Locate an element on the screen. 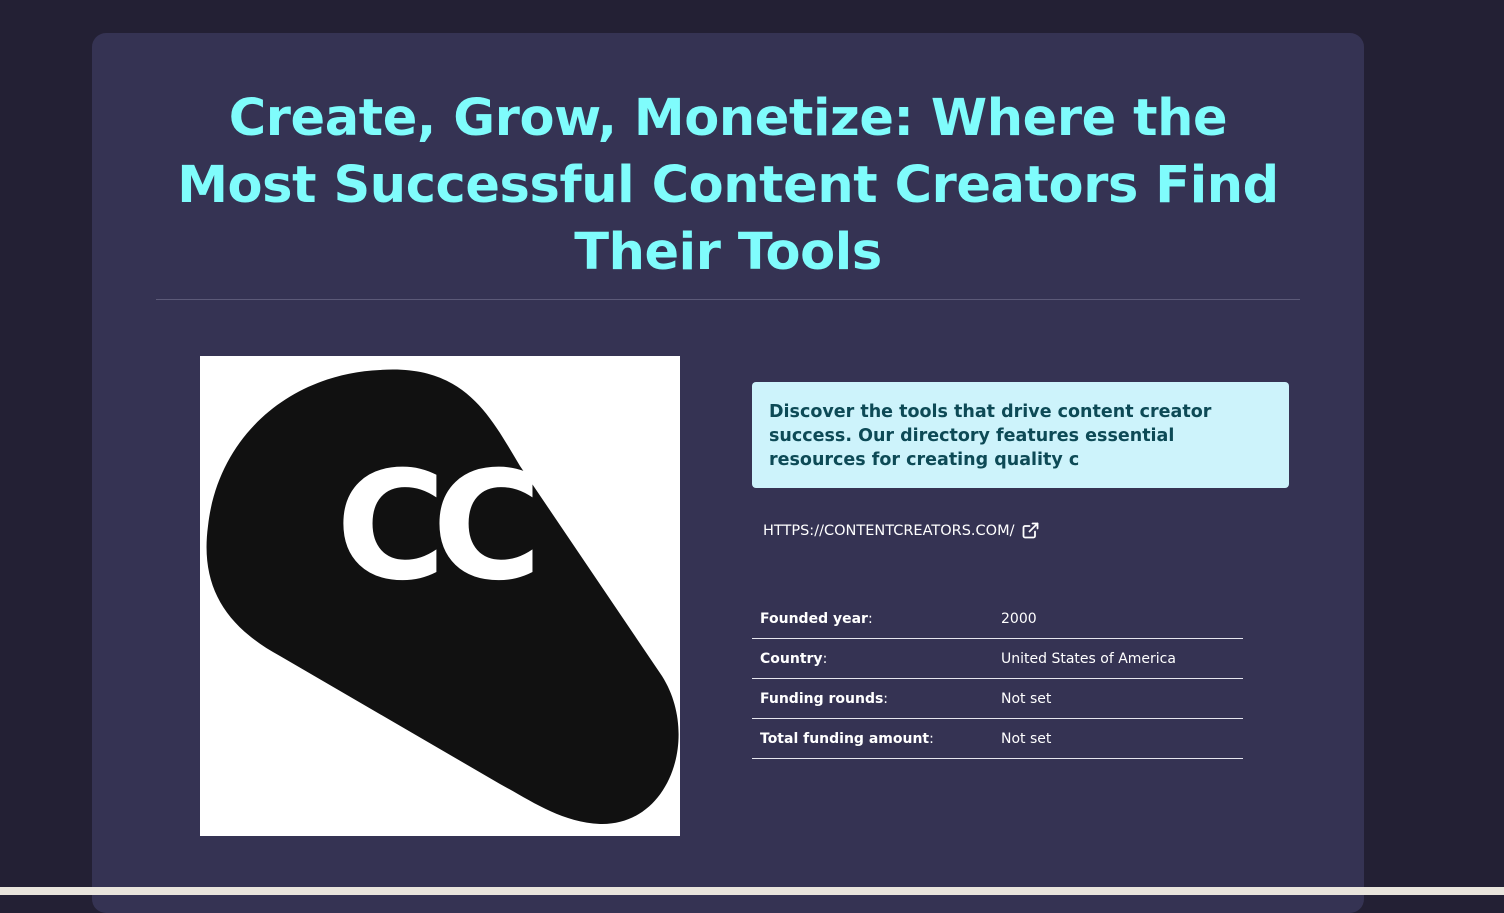 This screenshot has width=1504, height=913. founded-year-value: 2000 is located at coordinates (1118, 619).